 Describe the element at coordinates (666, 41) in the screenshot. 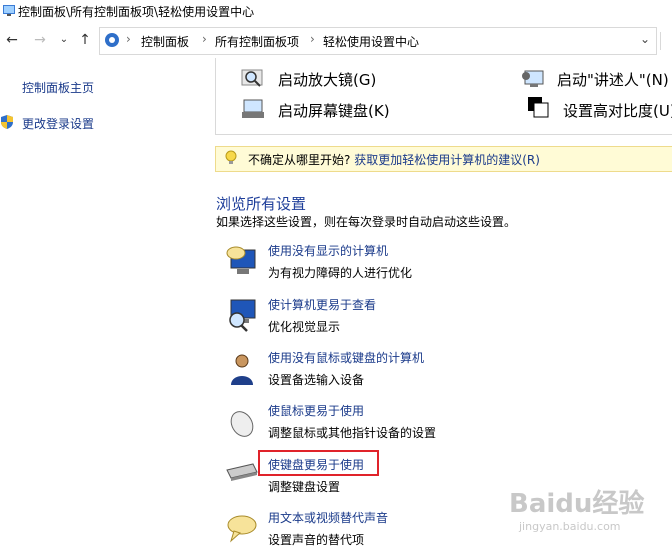

I see `refresh-button` at that location.